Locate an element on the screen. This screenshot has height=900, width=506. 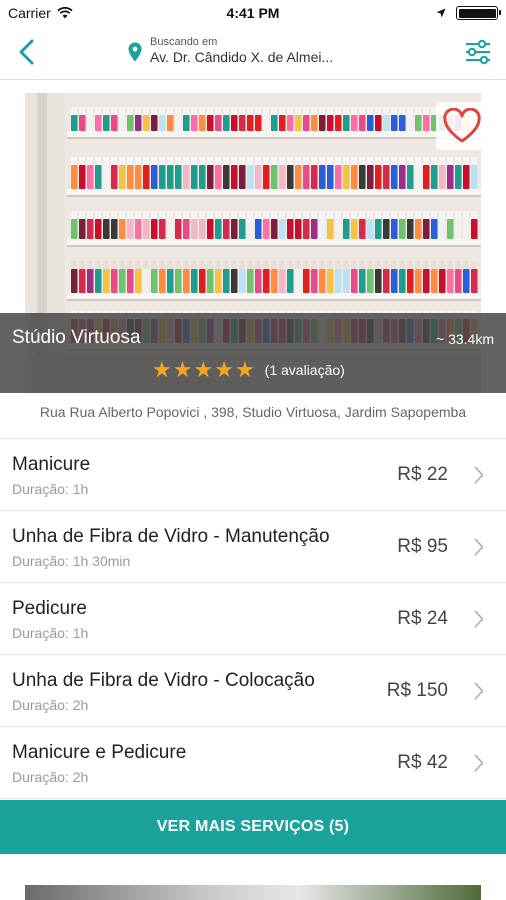
favorite-button is located at coordinates (462, 126).